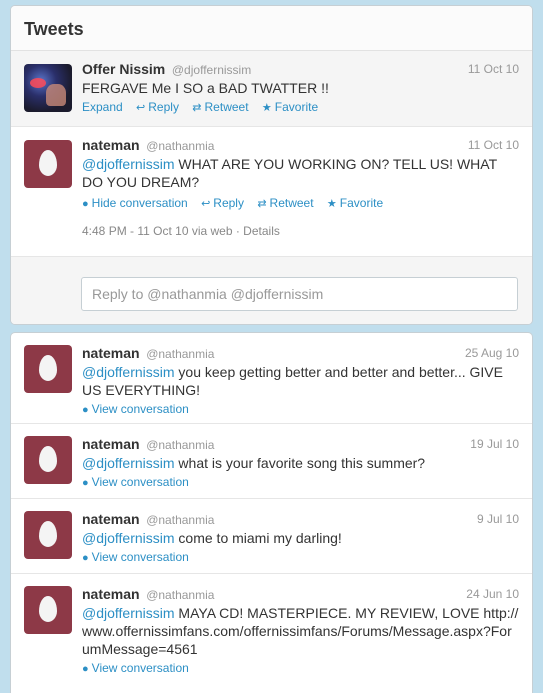 This screenshot has width=543, height=693. I want to click on tweet-timestamp: 19 Jul 10, so click(494, 444).